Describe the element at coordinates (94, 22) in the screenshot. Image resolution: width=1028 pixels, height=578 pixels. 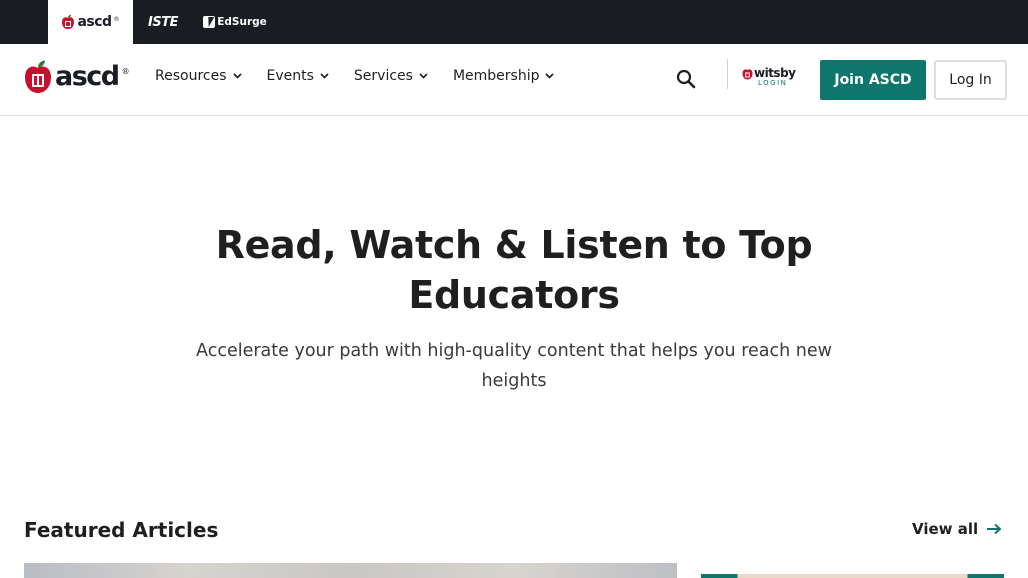
I see `ascd-brand-word: ascd` at that location.